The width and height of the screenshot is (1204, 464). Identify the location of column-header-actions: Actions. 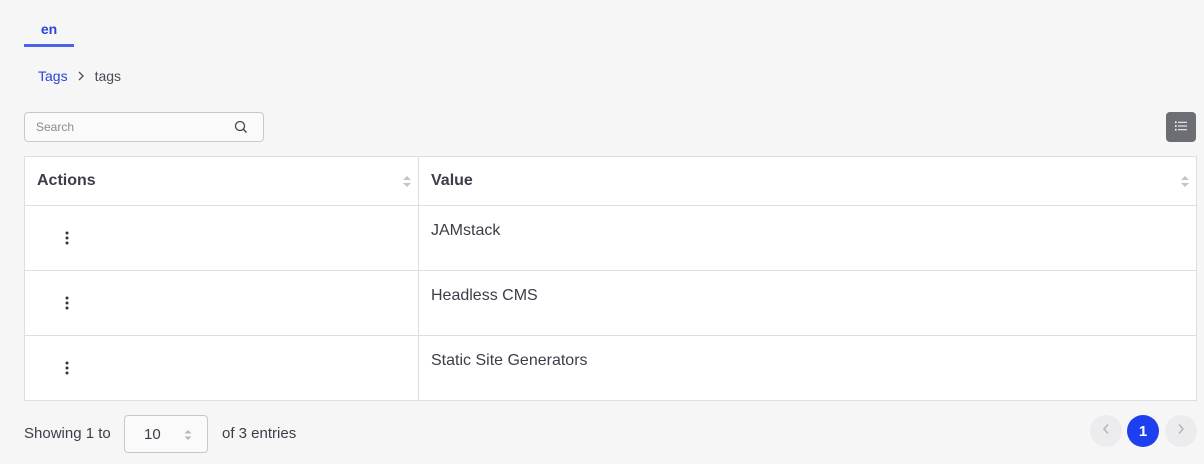
(221, 181).